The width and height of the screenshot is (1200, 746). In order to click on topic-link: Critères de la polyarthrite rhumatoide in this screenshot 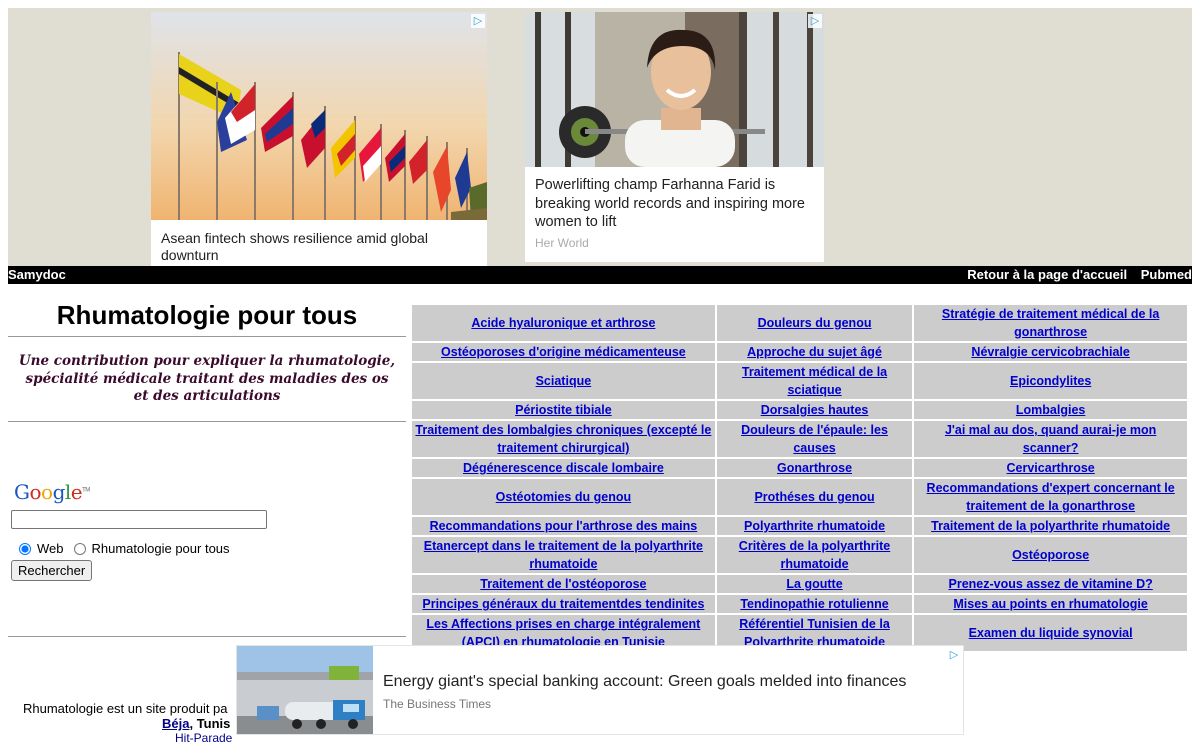, I will do `click(814, 555)`.